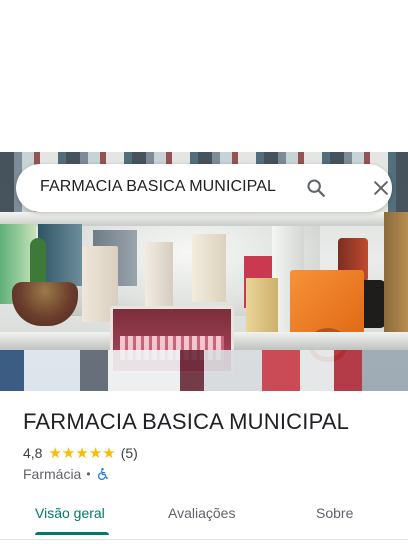 The height and width of the screenshot is (544, 408). I want to click on wheelchair-icon, so click(102, 474).